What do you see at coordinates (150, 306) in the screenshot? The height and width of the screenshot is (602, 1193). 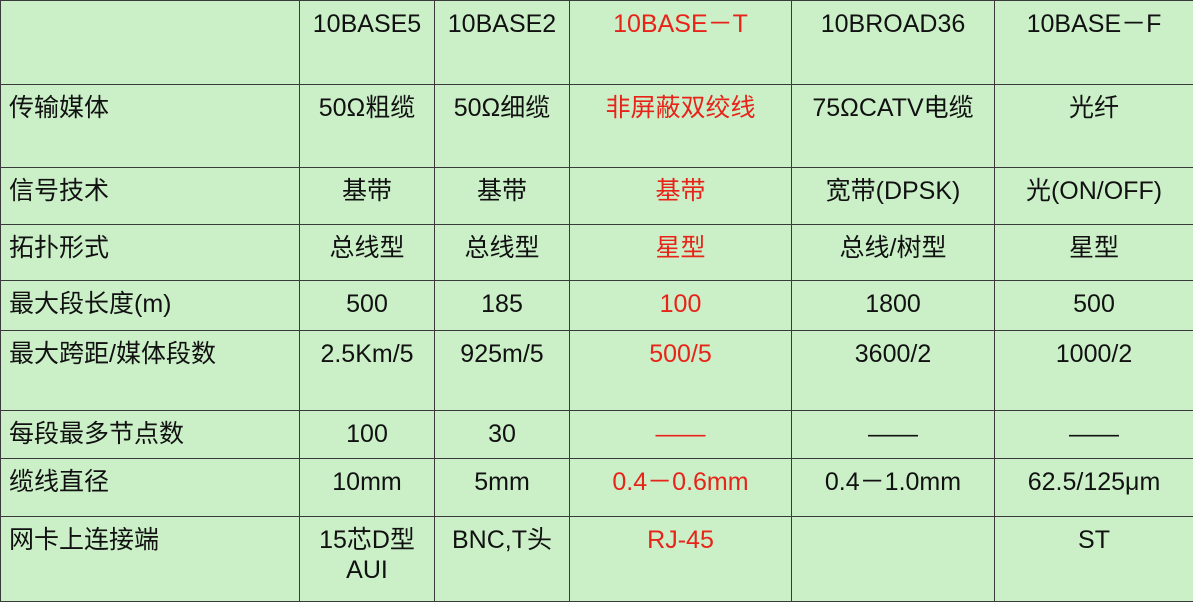 I see `row-label: 最大段长度(m)` at bounding box center [150, 306].